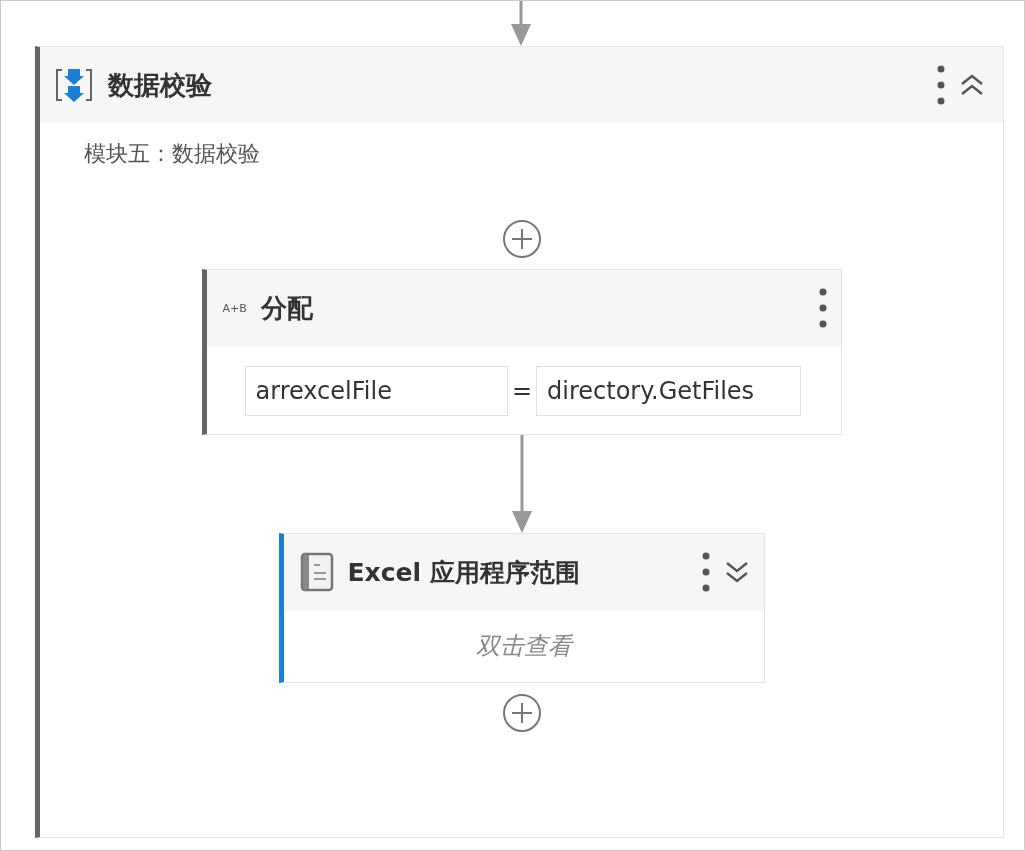 The width and height of the screenshot is (1025, 851). What do you see at coordinates (464, 572) in the screenshot?
I see `activity-title: Excel 应用程序范围` at bounding box center [464, 572].